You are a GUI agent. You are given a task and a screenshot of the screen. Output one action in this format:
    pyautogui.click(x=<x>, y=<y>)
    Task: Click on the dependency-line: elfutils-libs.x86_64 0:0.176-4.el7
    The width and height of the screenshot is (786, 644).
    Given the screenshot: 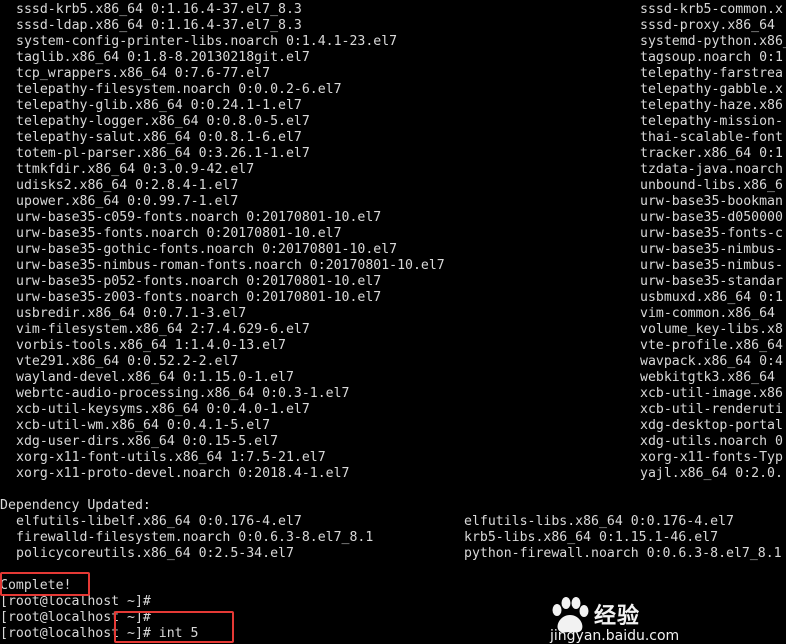 What is the action you would take?
    pyautogui.click(x=599, y=521)
    